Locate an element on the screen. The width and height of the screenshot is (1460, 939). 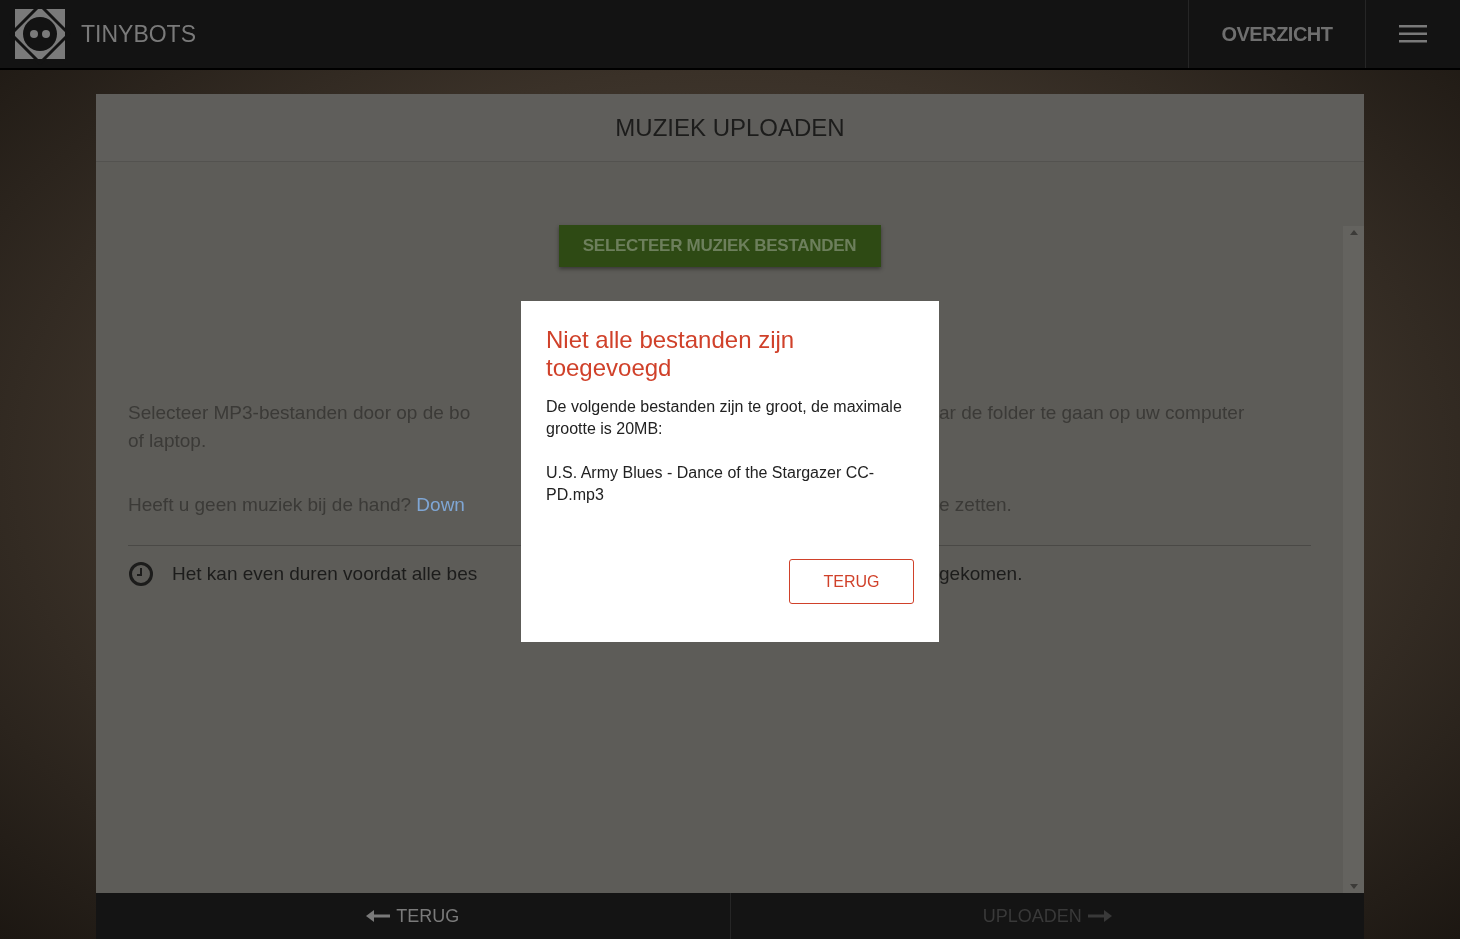
arrow-left-icon is located at coordinates (378, 916).